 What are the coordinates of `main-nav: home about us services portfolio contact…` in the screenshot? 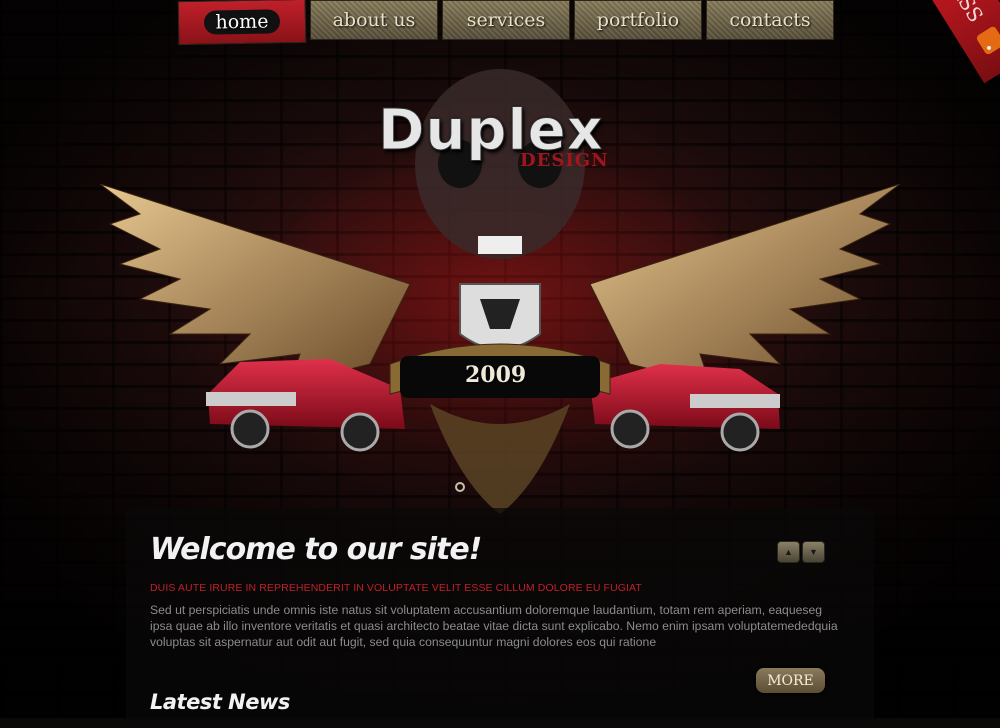 It's located at (505, 23).